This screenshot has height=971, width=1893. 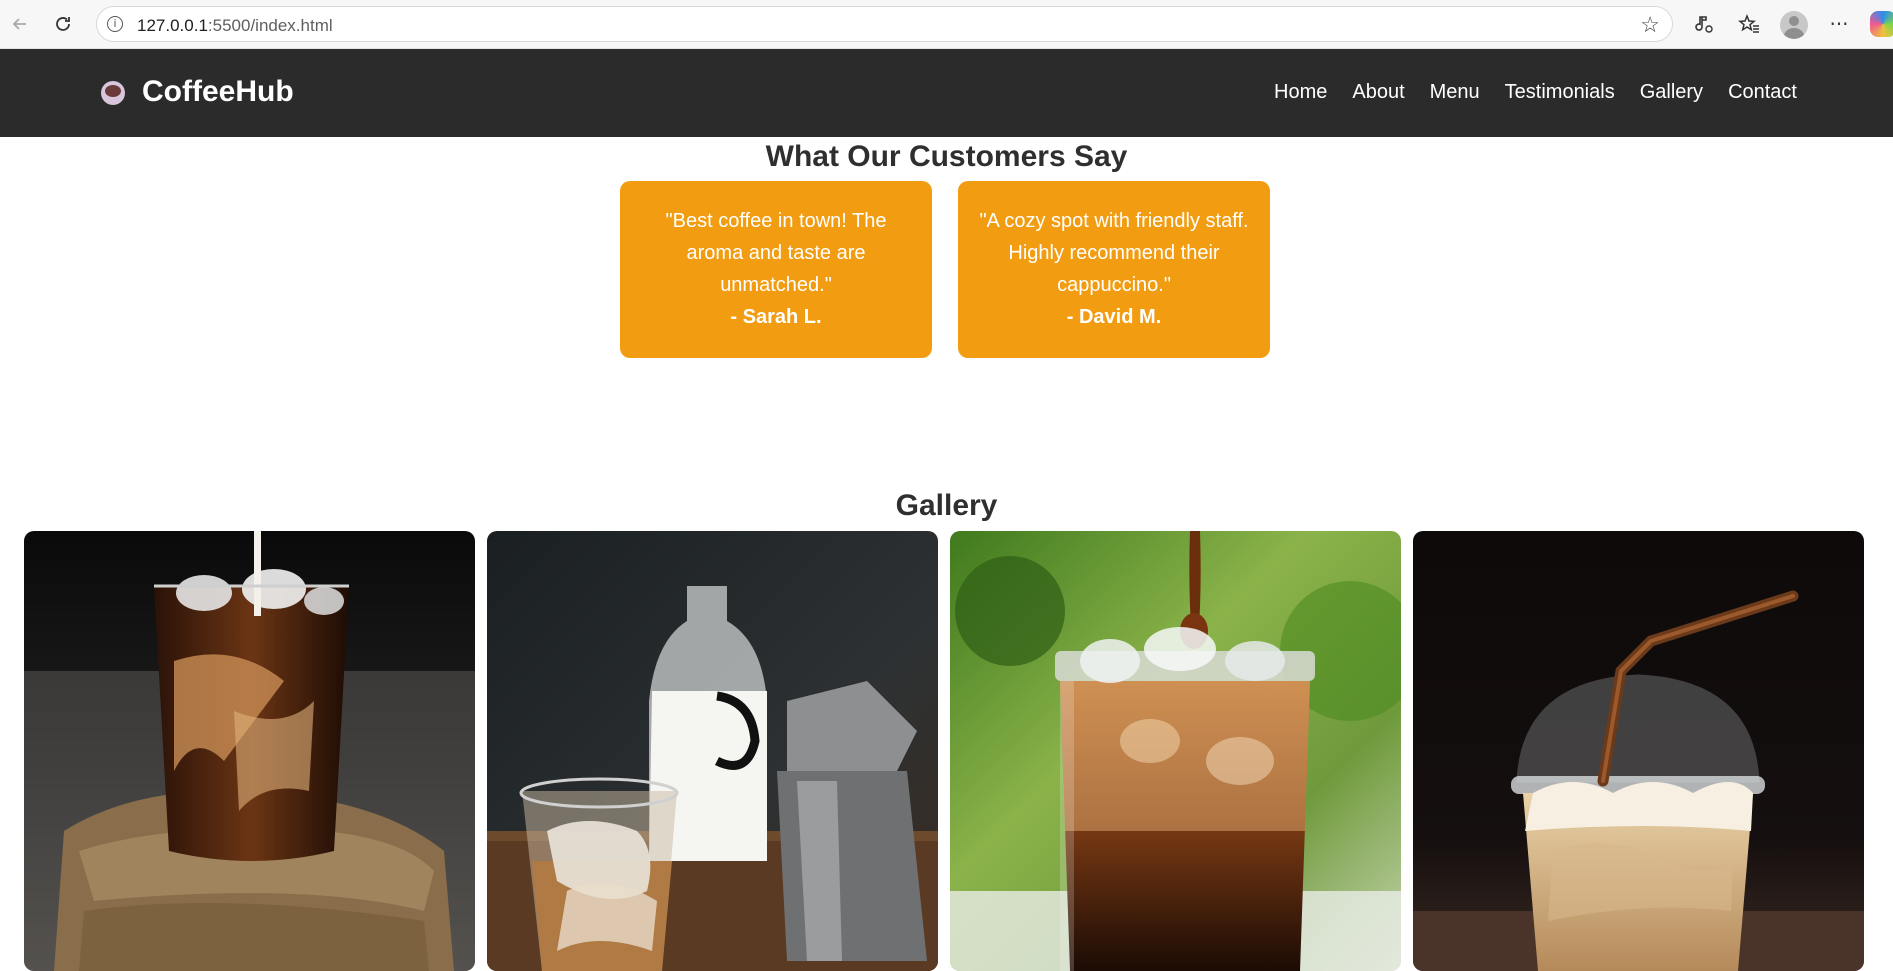 What do you see at coordinates (946, 156) in the screenshot?
I see `testimonials-title: What Our Customers Say` at bounding box center [946, 156].